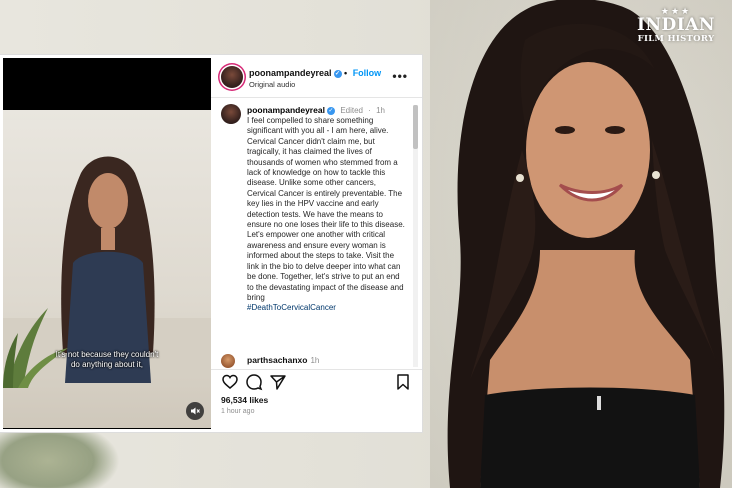 The width and height of the screenshot is (732, 488). Describe the element at coordinates (35, 348) in the screenshot. I see `video-plant` at that location.